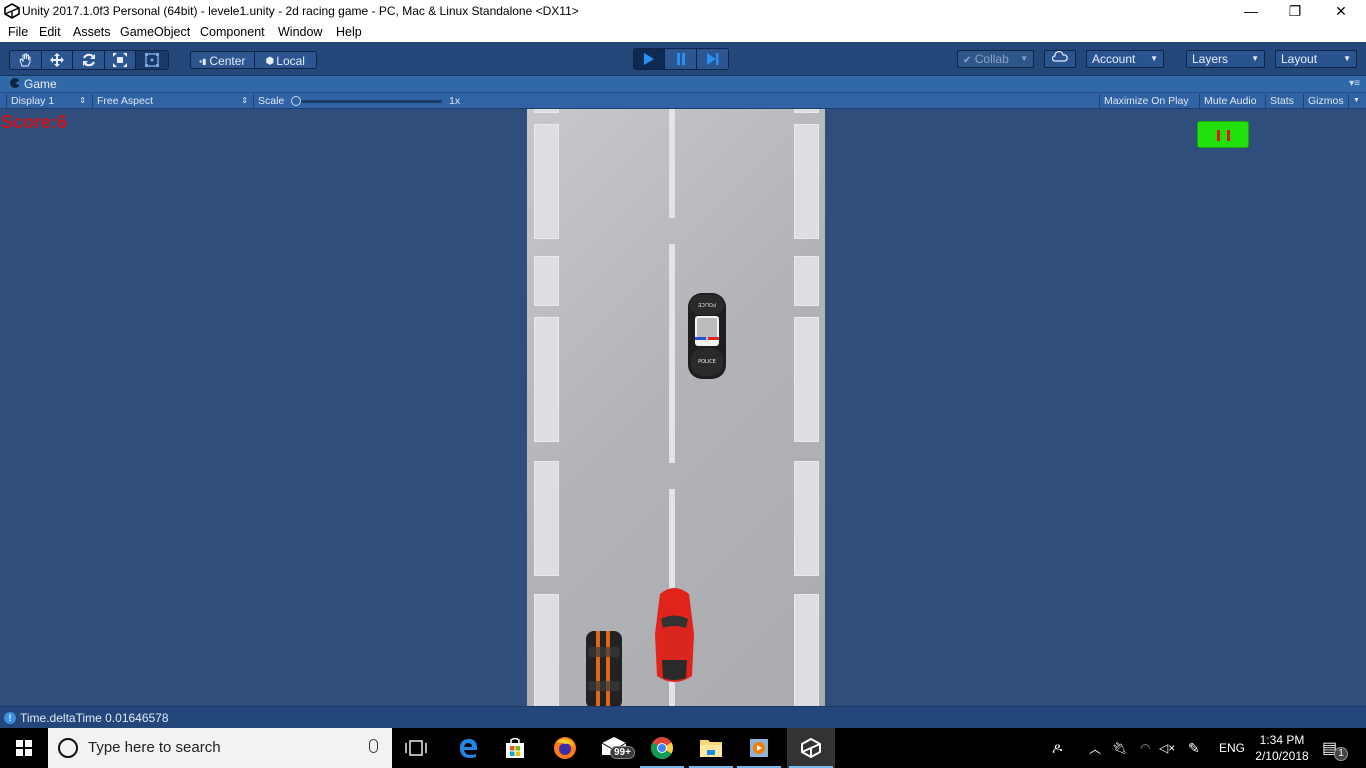  I want to click on unity-app, so click(811, 748).